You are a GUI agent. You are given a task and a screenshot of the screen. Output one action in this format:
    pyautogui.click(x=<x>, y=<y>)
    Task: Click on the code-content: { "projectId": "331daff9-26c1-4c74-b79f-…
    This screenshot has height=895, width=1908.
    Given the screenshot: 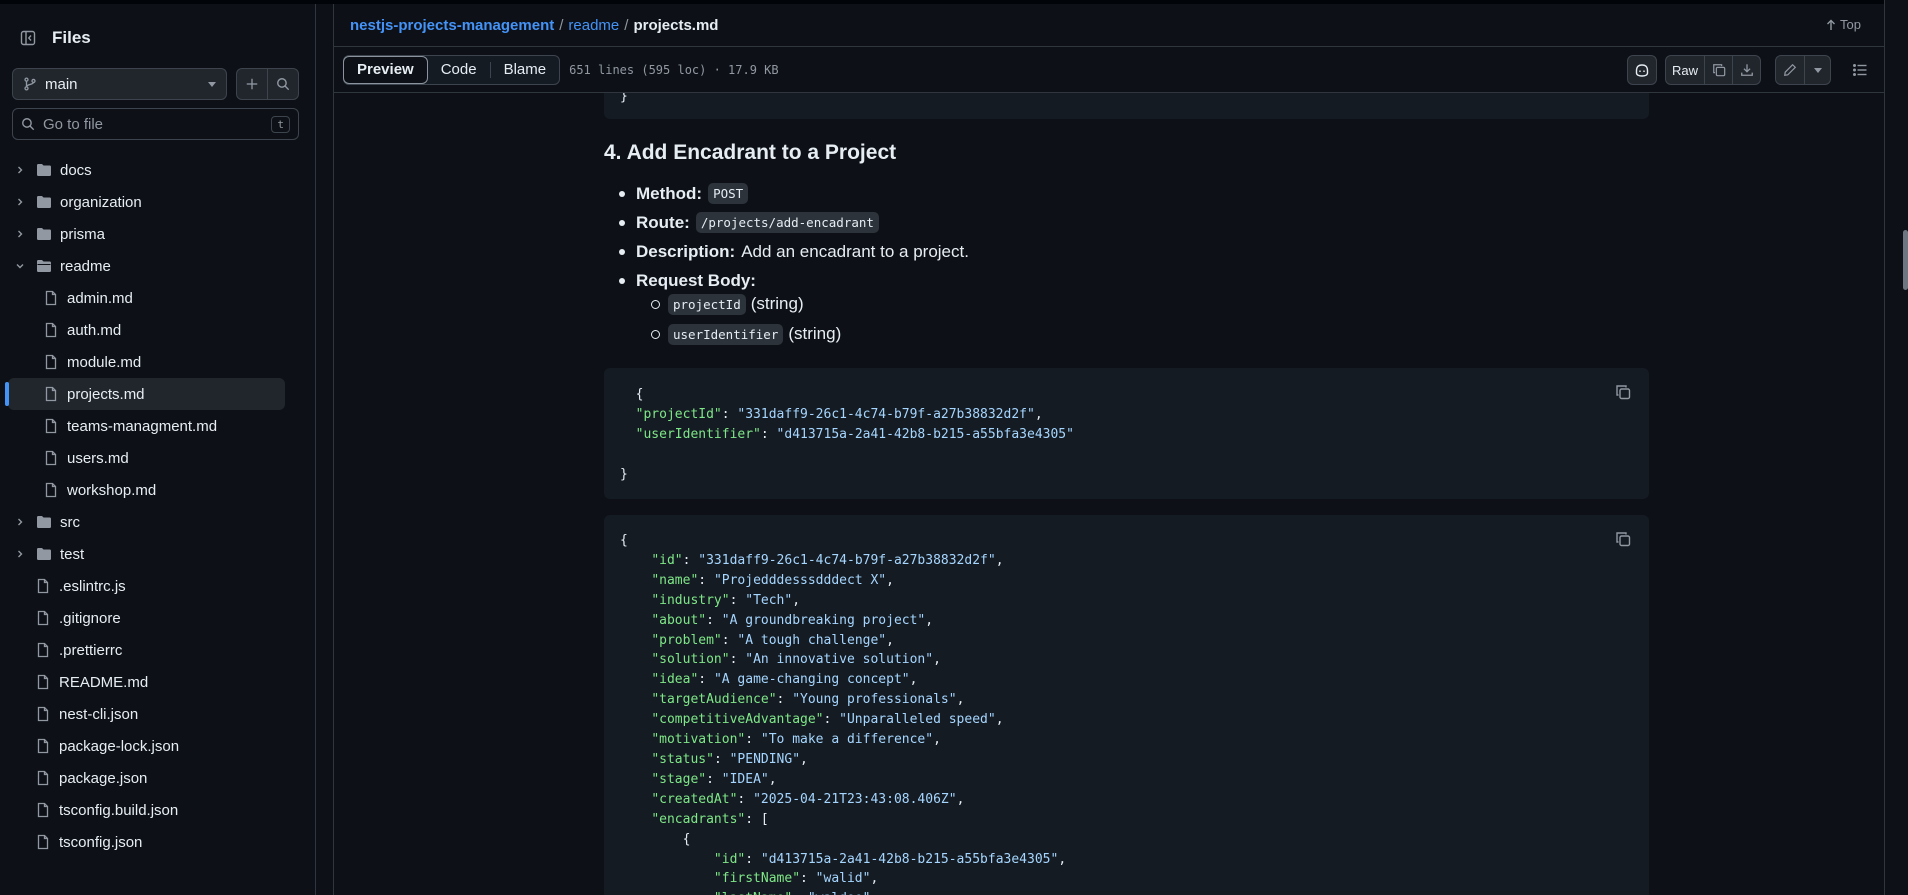 What is the action you would take?
    pyautogui.click(x=847, y=435)
    